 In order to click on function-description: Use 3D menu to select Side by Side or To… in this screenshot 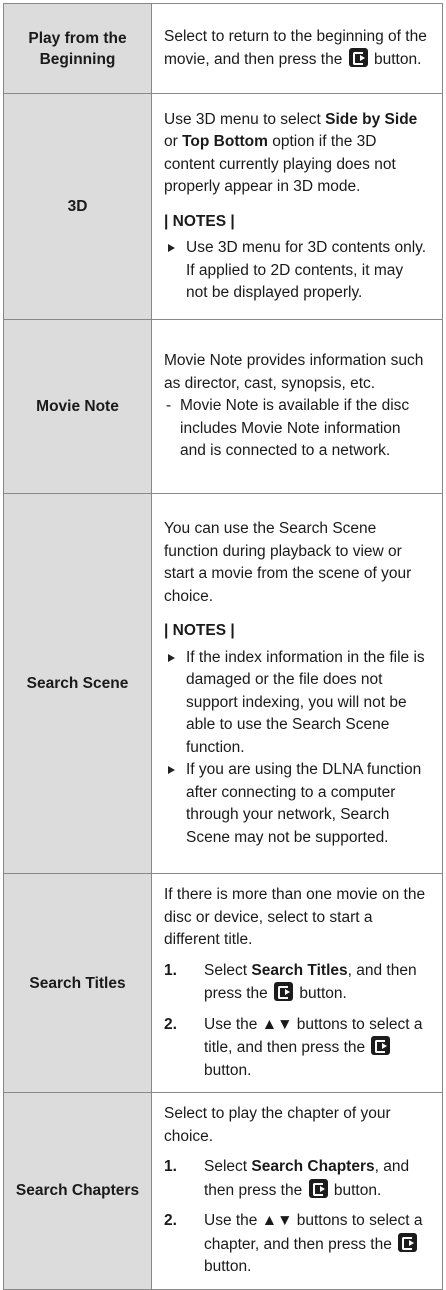, I will do `click(297, 206)`.